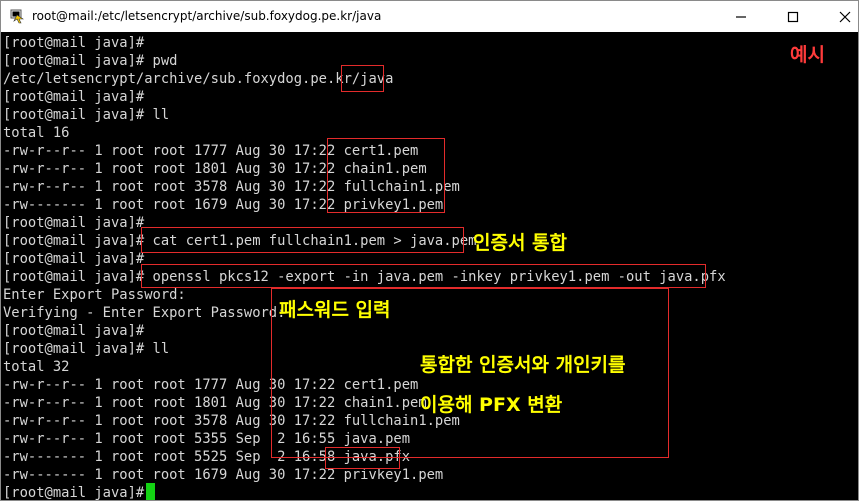 This screenshot has width=859, height=501. What do you see at coordinates (362, 78) in the screenshot?
I see `java-dir-highlight-box` at bounding box center [362, 78].